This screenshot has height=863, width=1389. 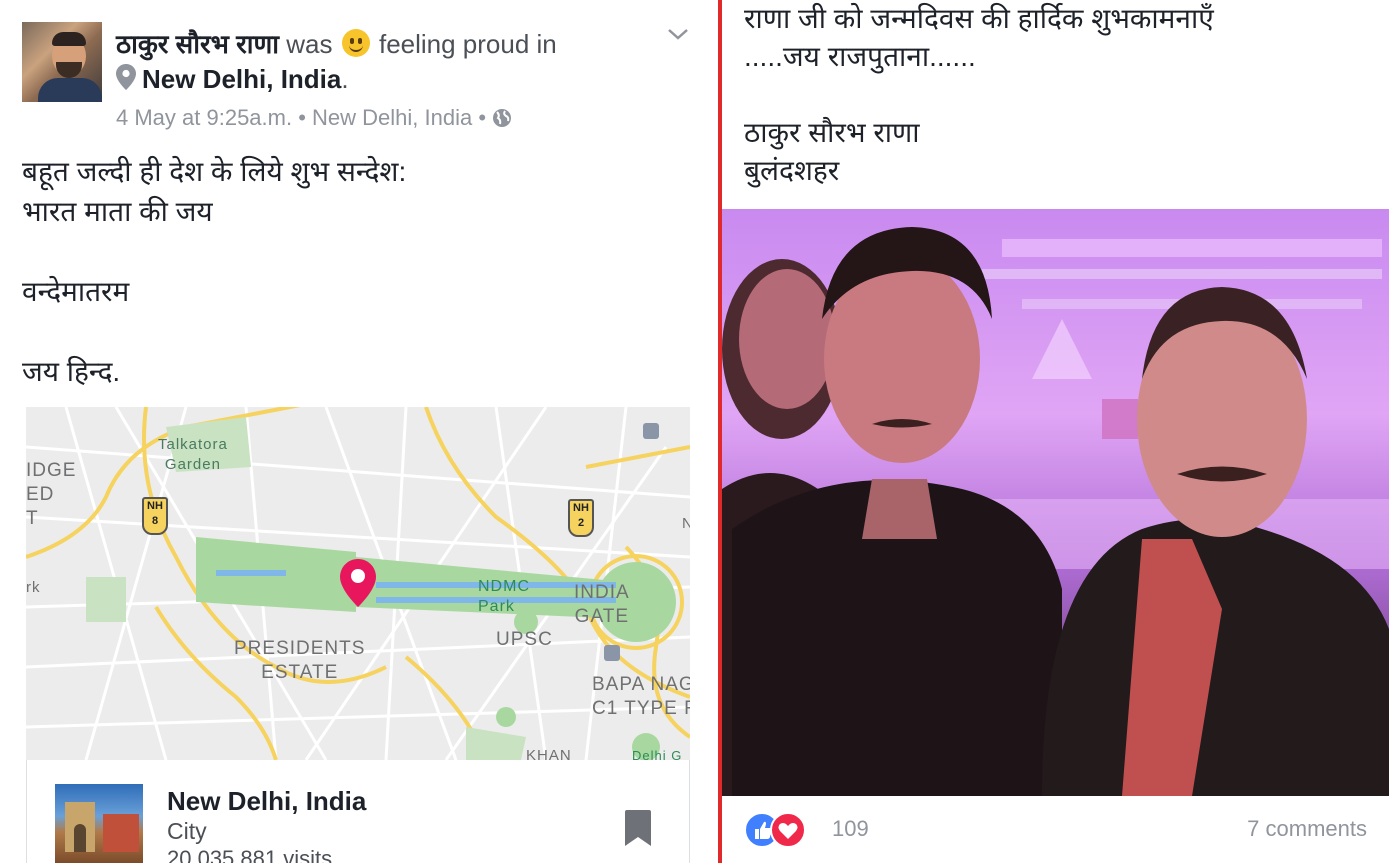 I want to click on place-link: New Delhi, India, so click(x=241, y=79).